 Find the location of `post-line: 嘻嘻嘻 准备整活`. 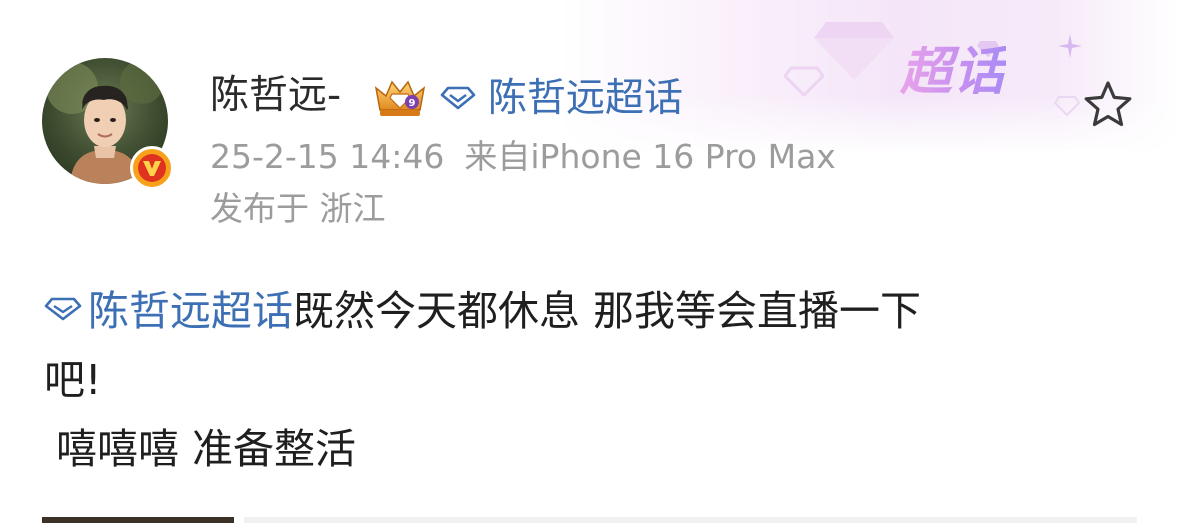

post-line: 嘻嘻嘻 准备整活 is located at coordinates (564, 449).